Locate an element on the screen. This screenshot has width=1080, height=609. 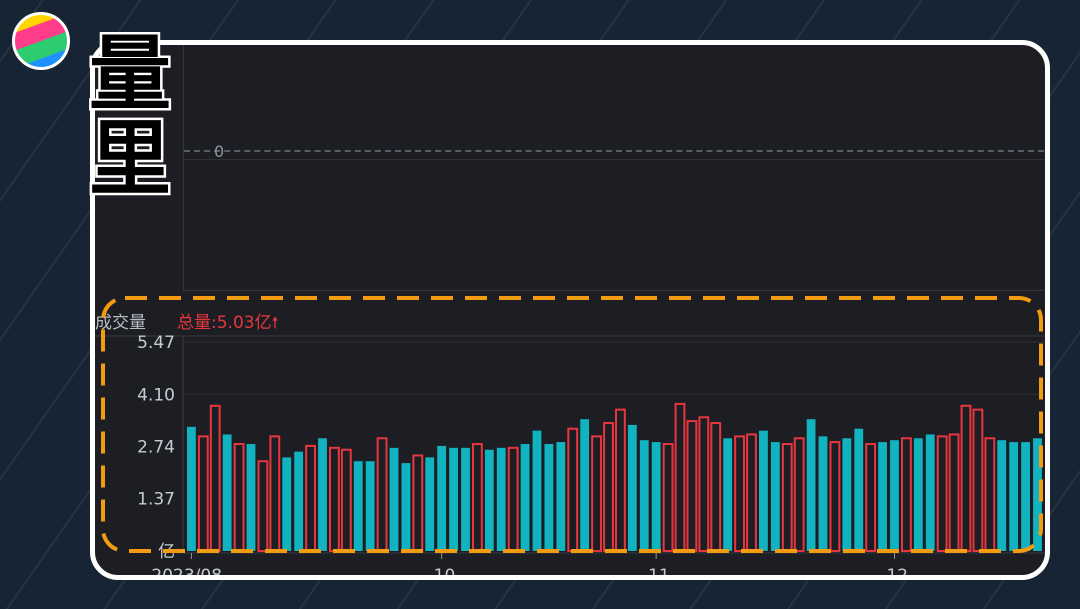
volume-x-tick-label: 2023/08 is located at coordinates (186, 573).